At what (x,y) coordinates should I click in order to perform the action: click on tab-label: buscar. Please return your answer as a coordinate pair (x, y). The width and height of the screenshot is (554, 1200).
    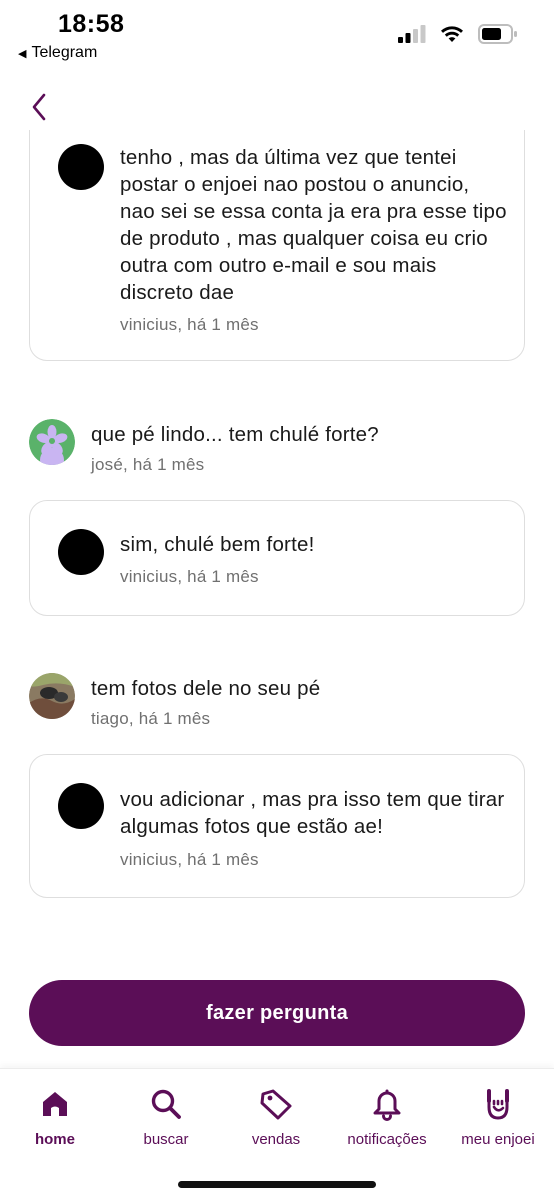
    Looking at the image, I should click on (166, 1139).